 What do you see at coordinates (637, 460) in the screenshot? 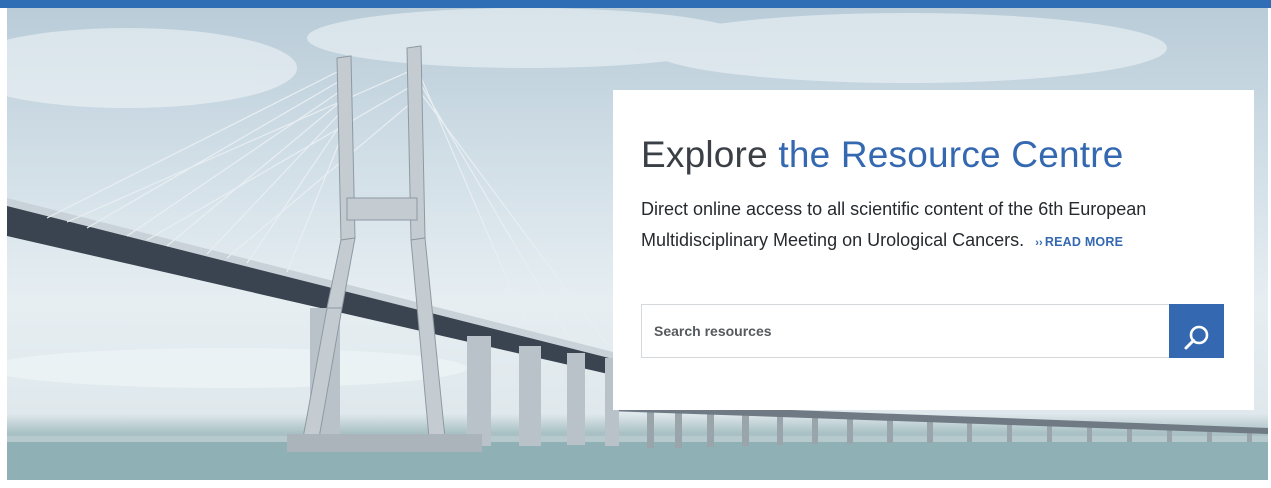
I see `water` at bounding box center [637, 460].